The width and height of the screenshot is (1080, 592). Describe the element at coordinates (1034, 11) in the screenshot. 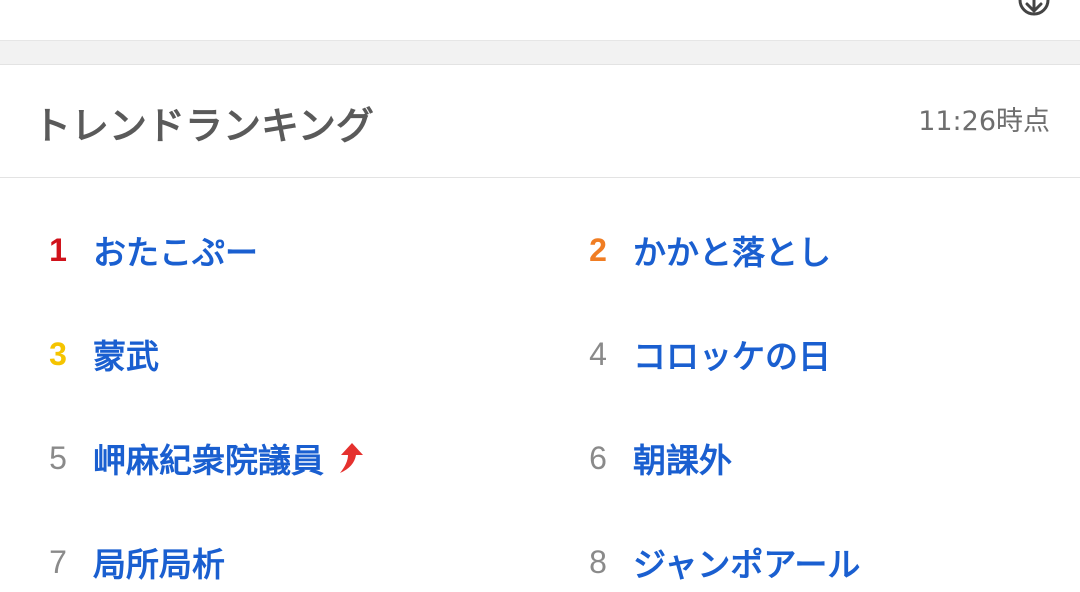

I see `download-icon` at that location.